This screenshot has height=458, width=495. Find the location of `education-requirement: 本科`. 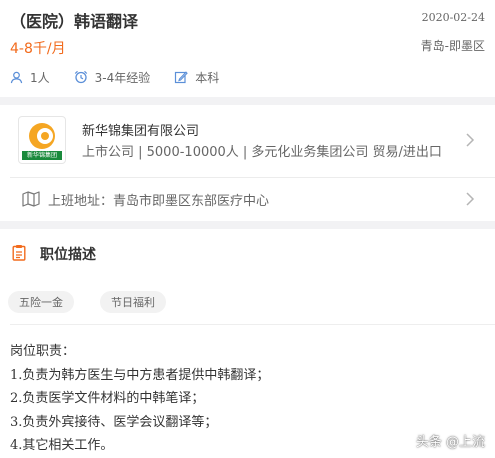

education-requirement: 本科 is located at coordinates (196, 77).